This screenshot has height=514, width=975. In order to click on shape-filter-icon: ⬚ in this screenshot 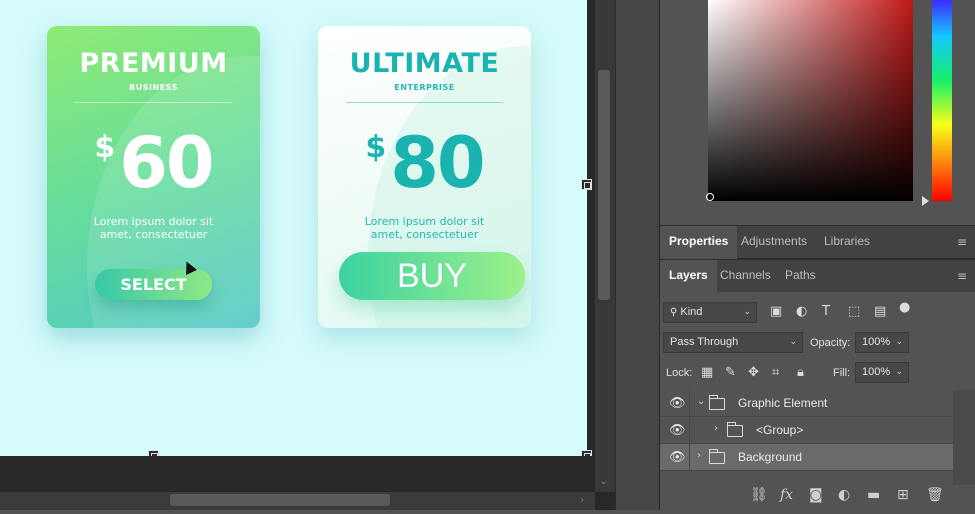, I will do `click(854, 312)`.